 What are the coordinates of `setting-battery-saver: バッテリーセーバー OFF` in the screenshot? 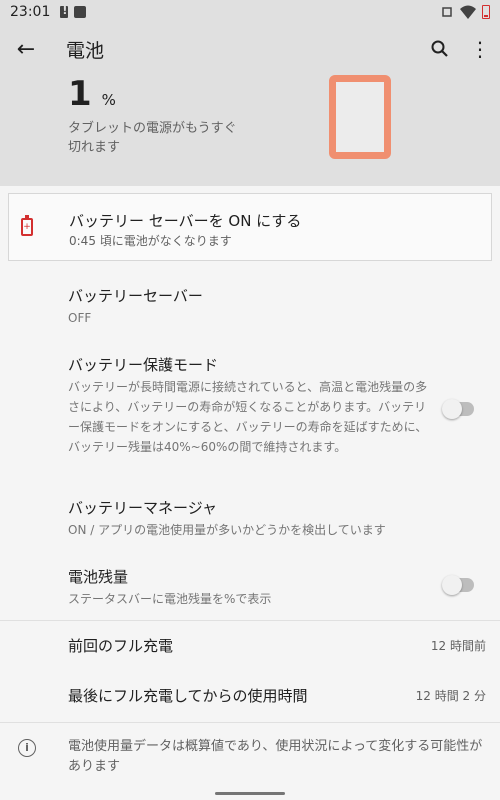 It's located at (248, 306).